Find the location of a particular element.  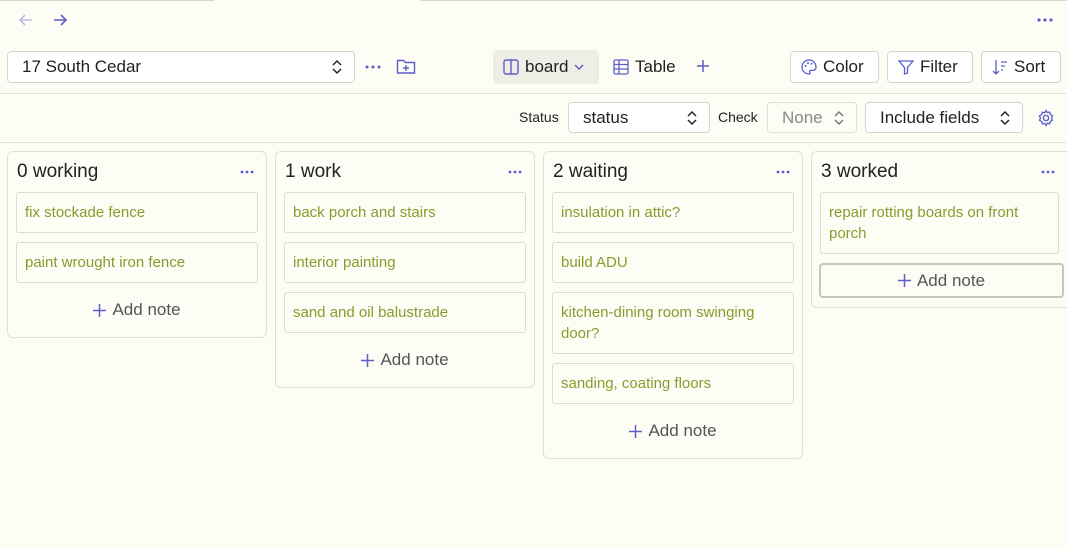

status-field-label: Status is located at coordinates (539, 117).